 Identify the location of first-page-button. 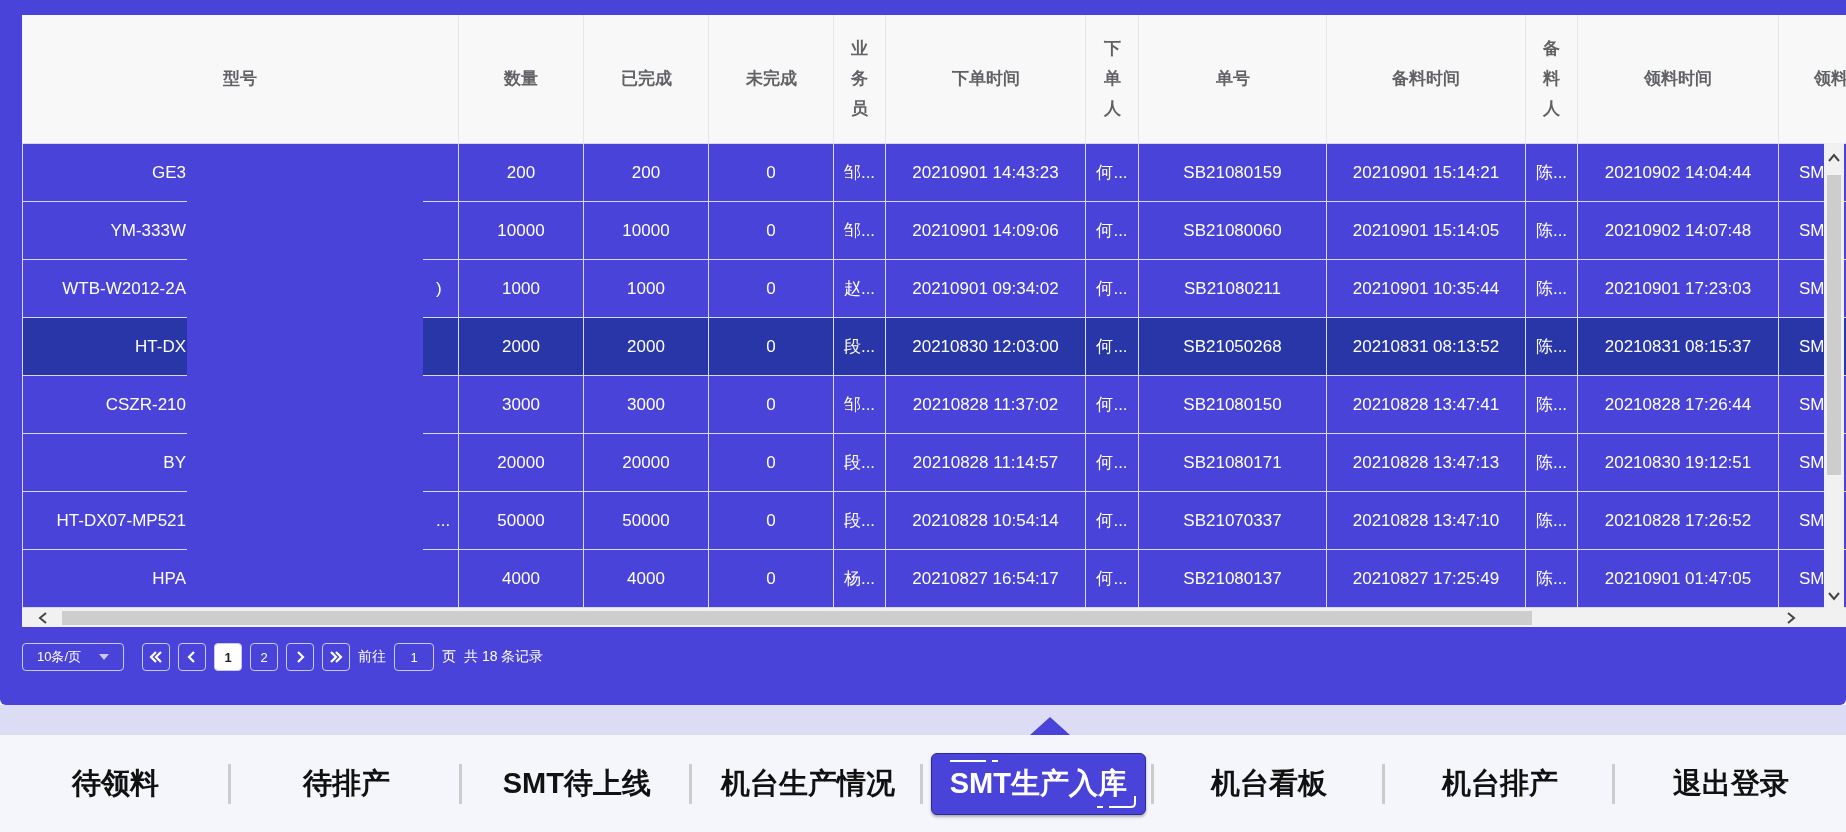
(156, 657).